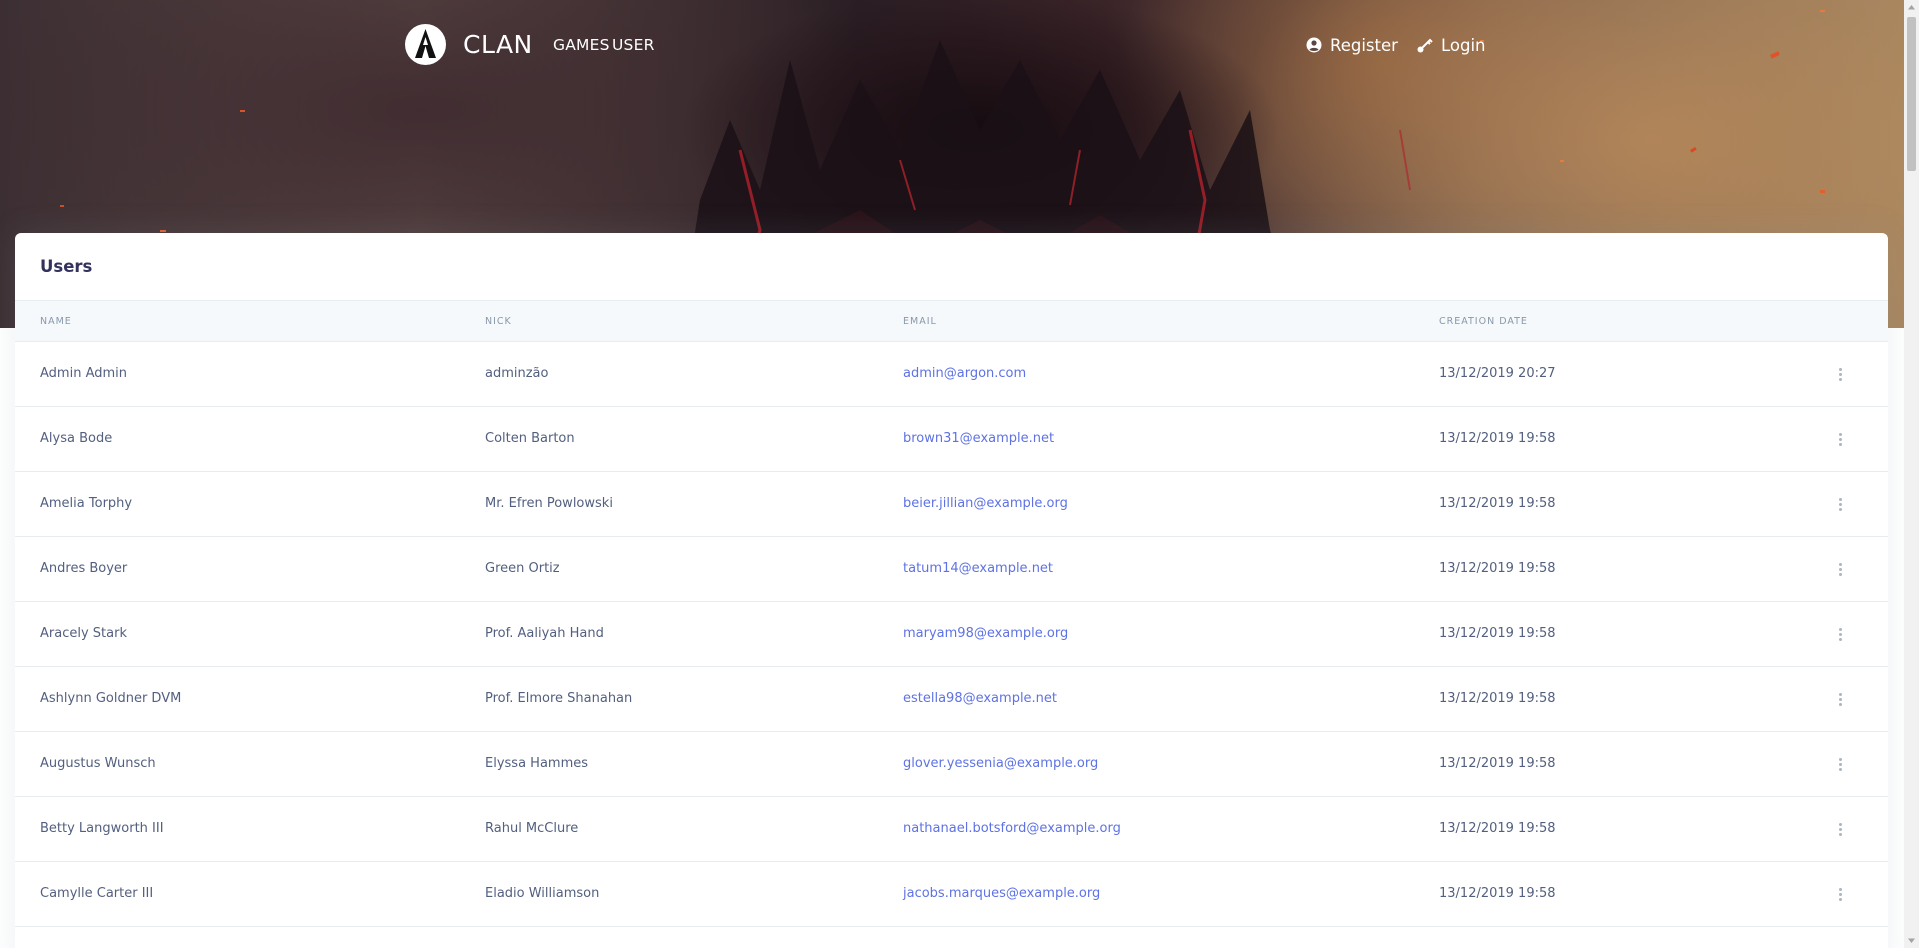 The width and height of the screenshot is (1919, 948). What do you see at coordinates (1364, 45) in the screenshot?
I see `register-label: Register` at bounding box center [1364, 45].